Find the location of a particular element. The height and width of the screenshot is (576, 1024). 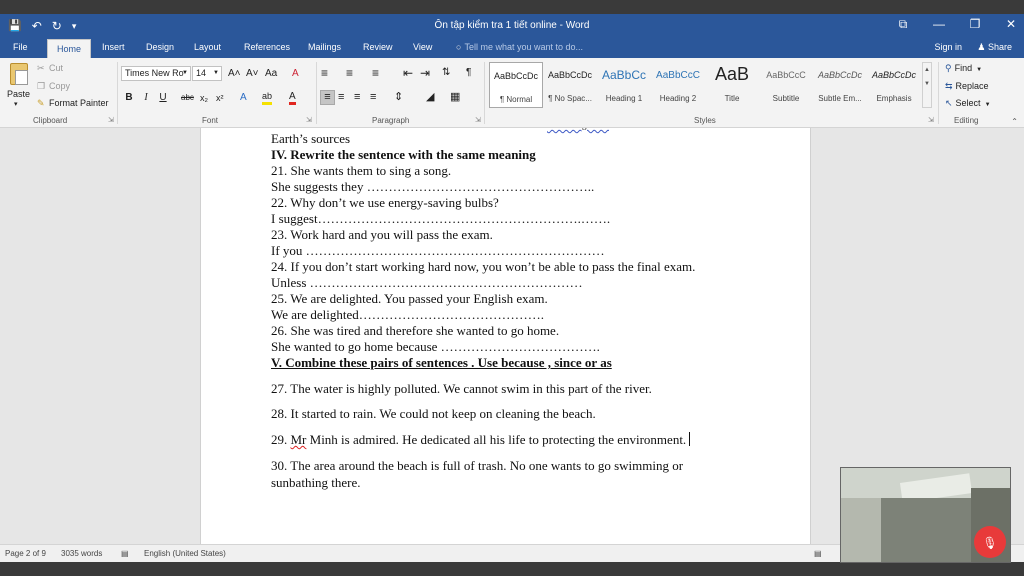

highlight-button: ab is located at coordinates (267, 98).